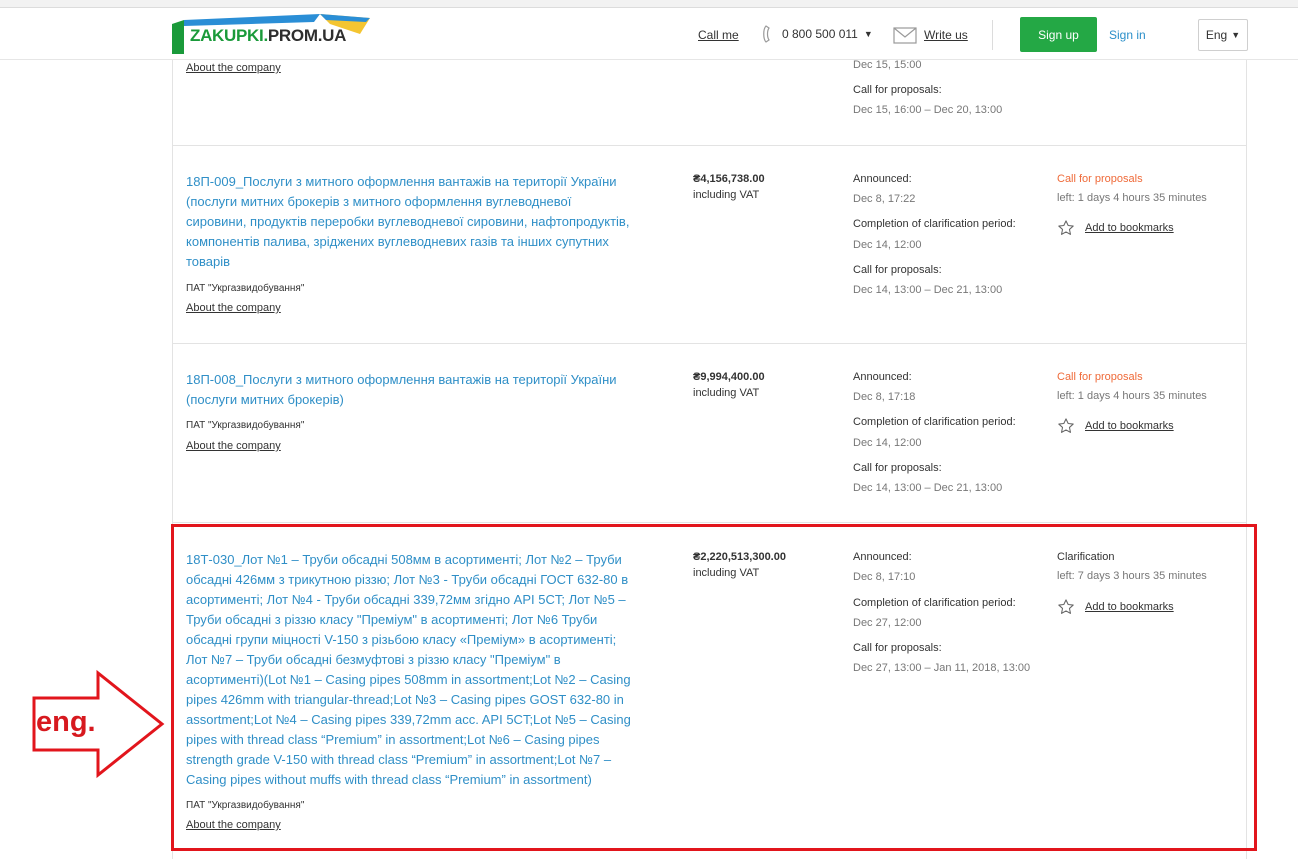 The image size is (1298, 859). Describe the element at coordinates (649, 4) in the screenshot. I see `browser-top-strip` at that location.